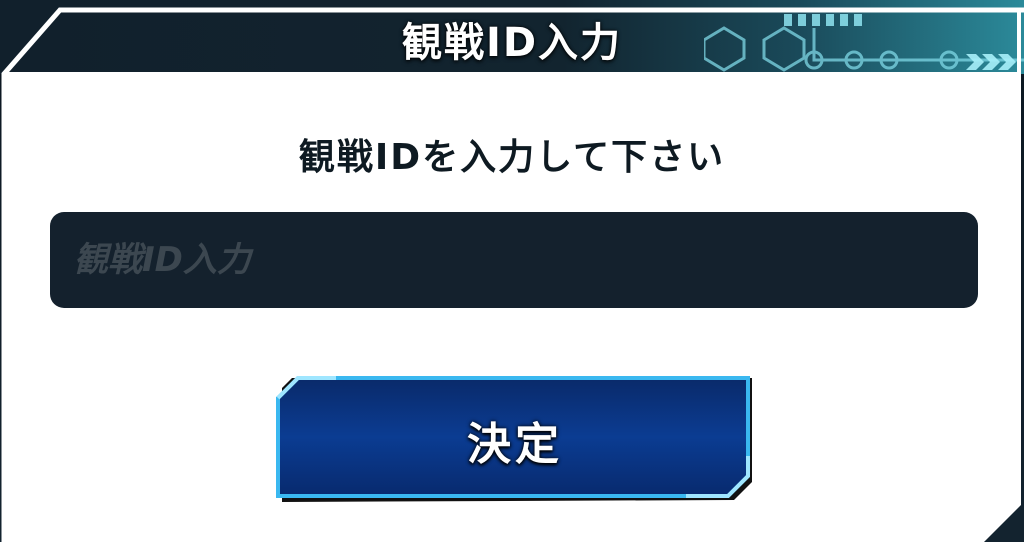  I want to click on confirm-button: 決定, so click(515, 439).